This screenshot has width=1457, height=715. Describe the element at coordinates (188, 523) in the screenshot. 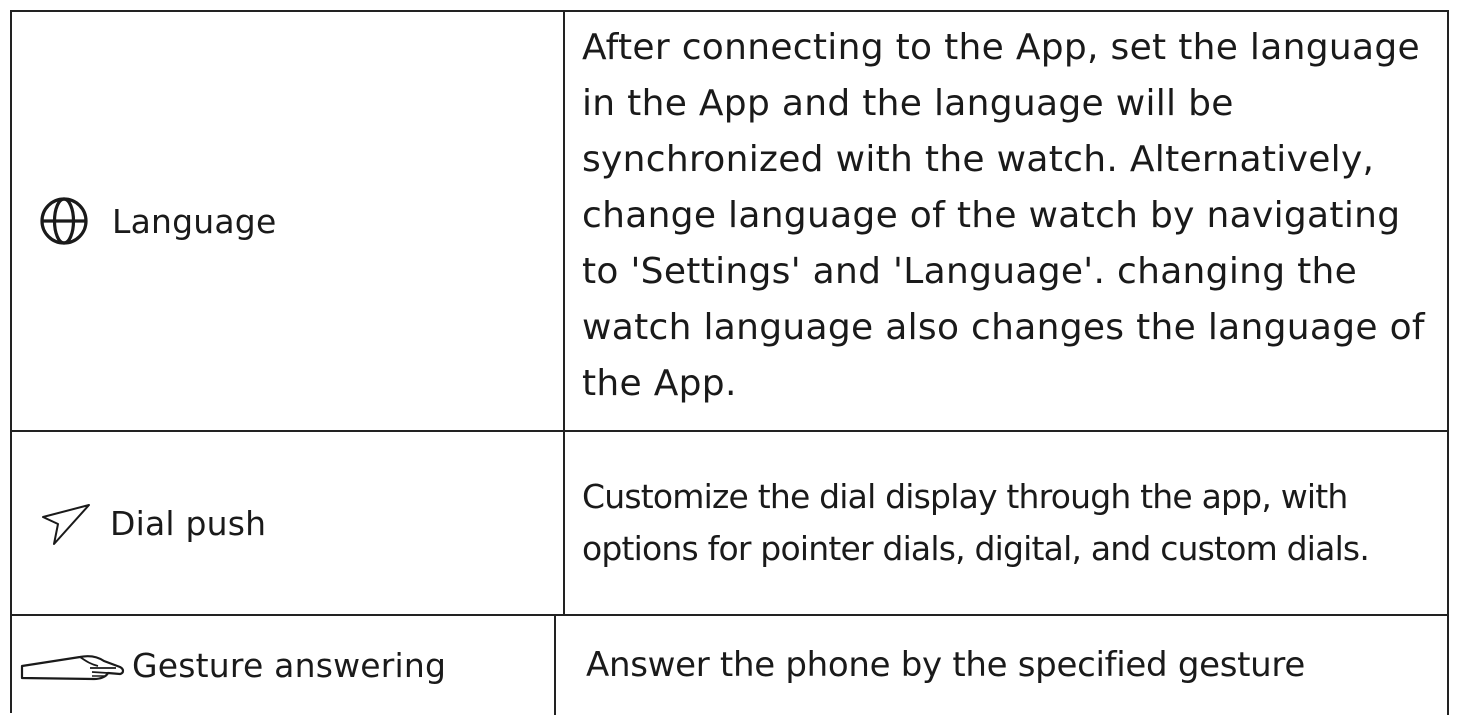

I see `feature-name: Dial push` at that location.